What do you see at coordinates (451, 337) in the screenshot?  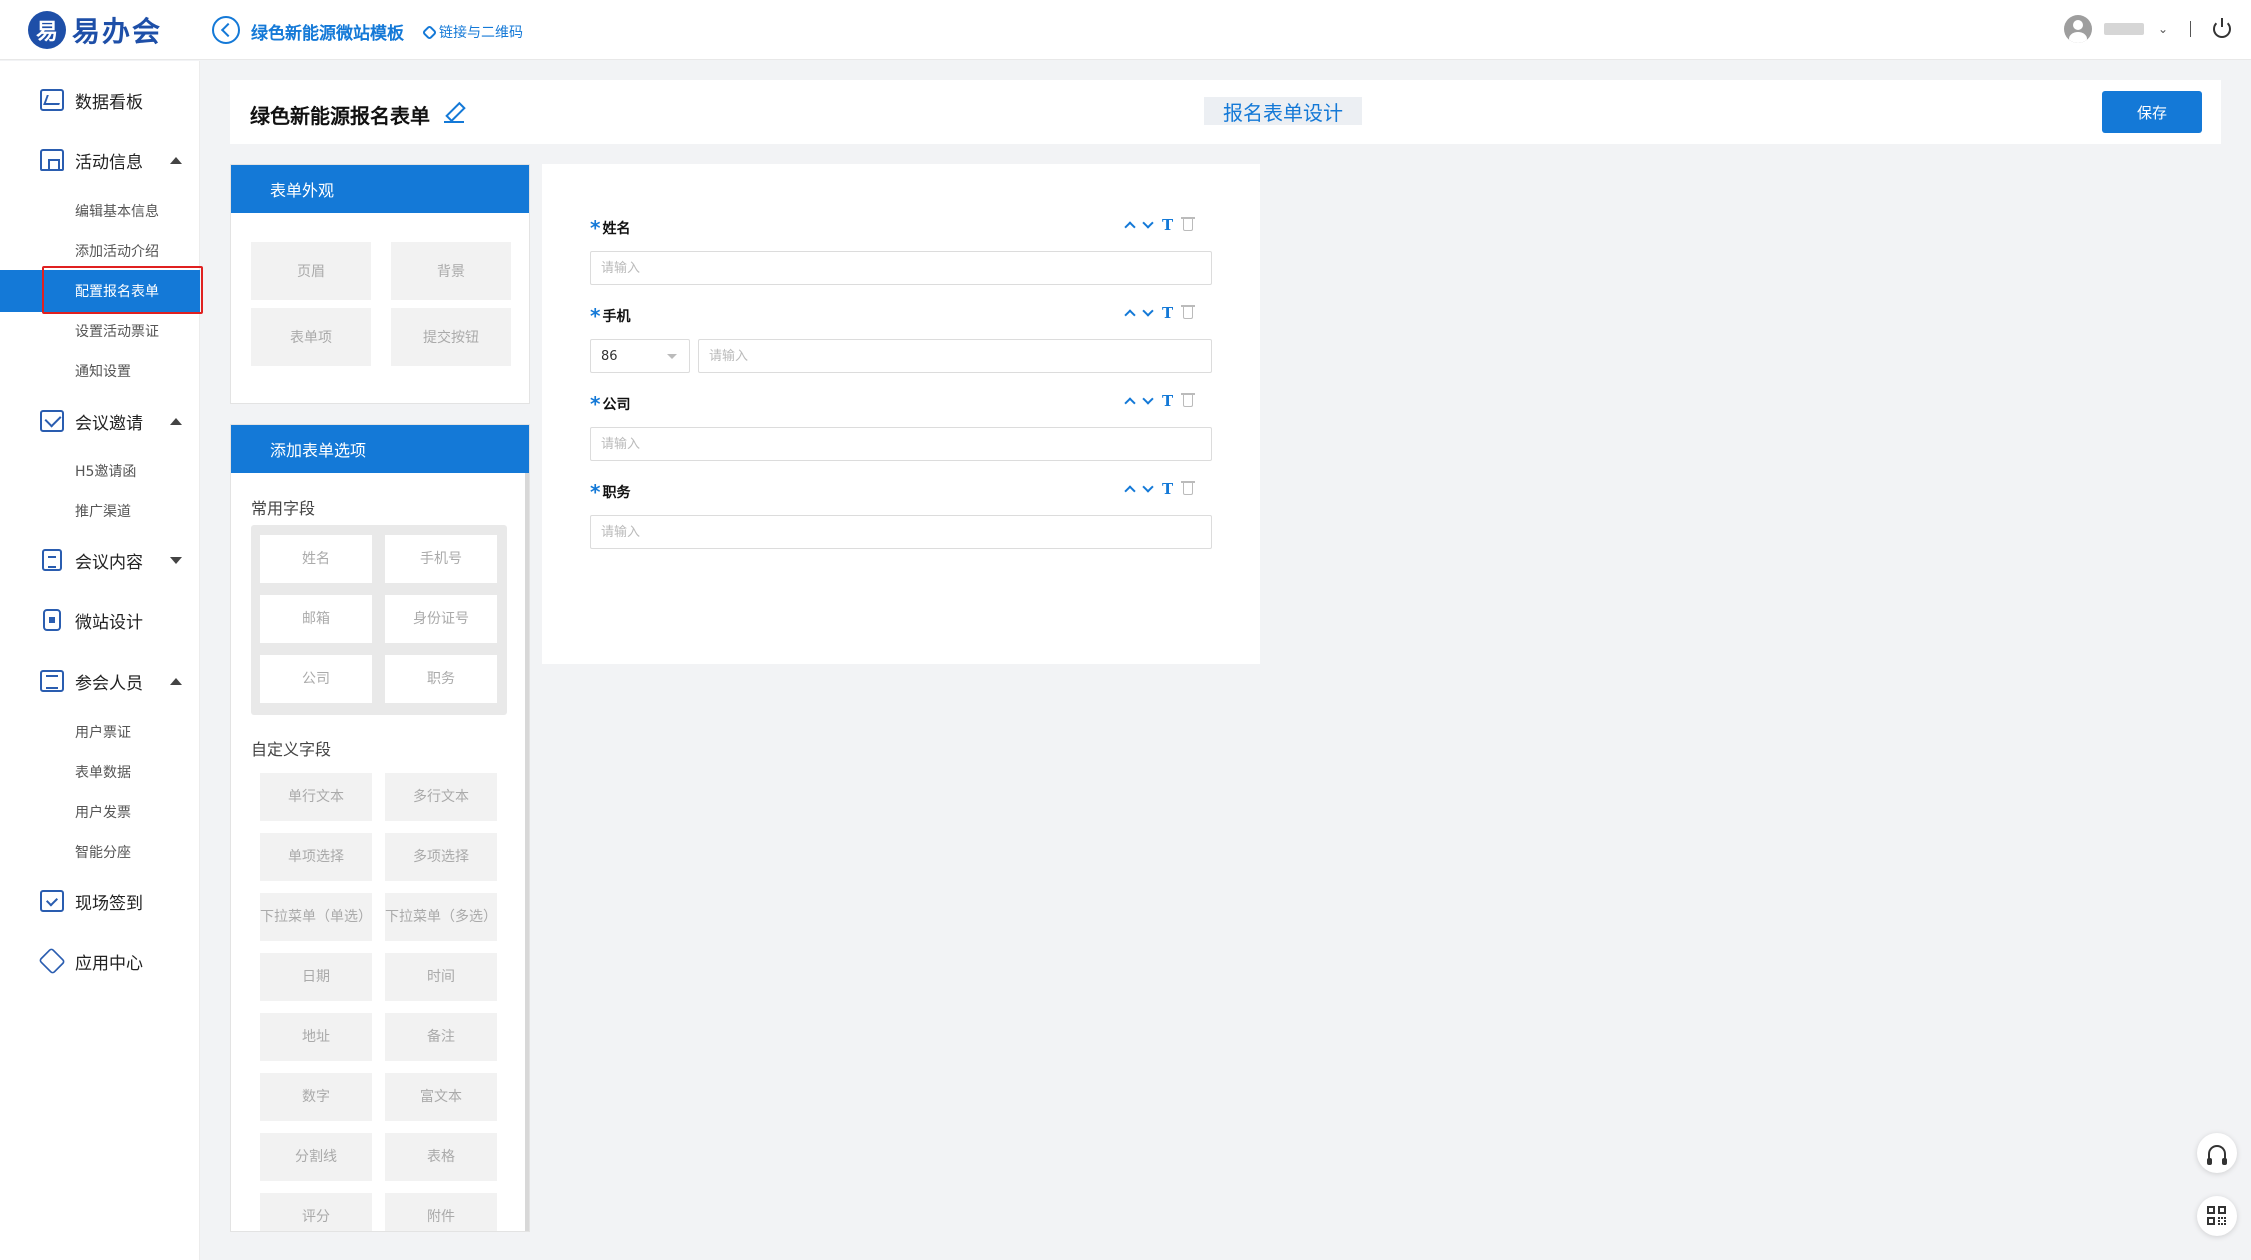 I see `submit-button-style-button: 提交按钮` at bounding box center [451, 337].